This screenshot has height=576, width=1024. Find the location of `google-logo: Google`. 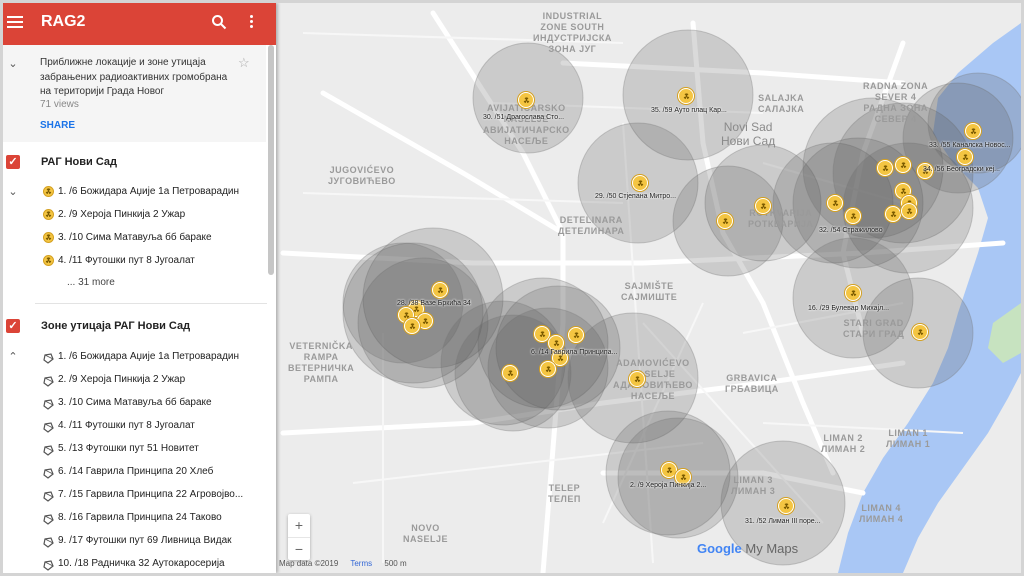

google-logo: Google is located at coordinates (719, 548).